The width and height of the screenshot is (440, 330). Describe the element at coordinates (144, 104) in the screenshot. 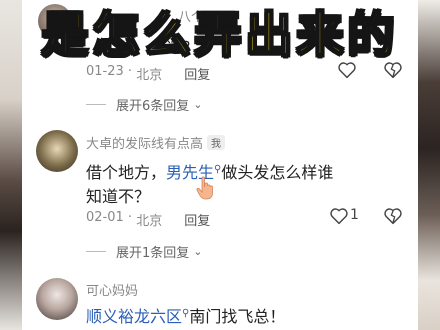

I see `expand-replies-button: 展开6条回复 ⌄` at that location.